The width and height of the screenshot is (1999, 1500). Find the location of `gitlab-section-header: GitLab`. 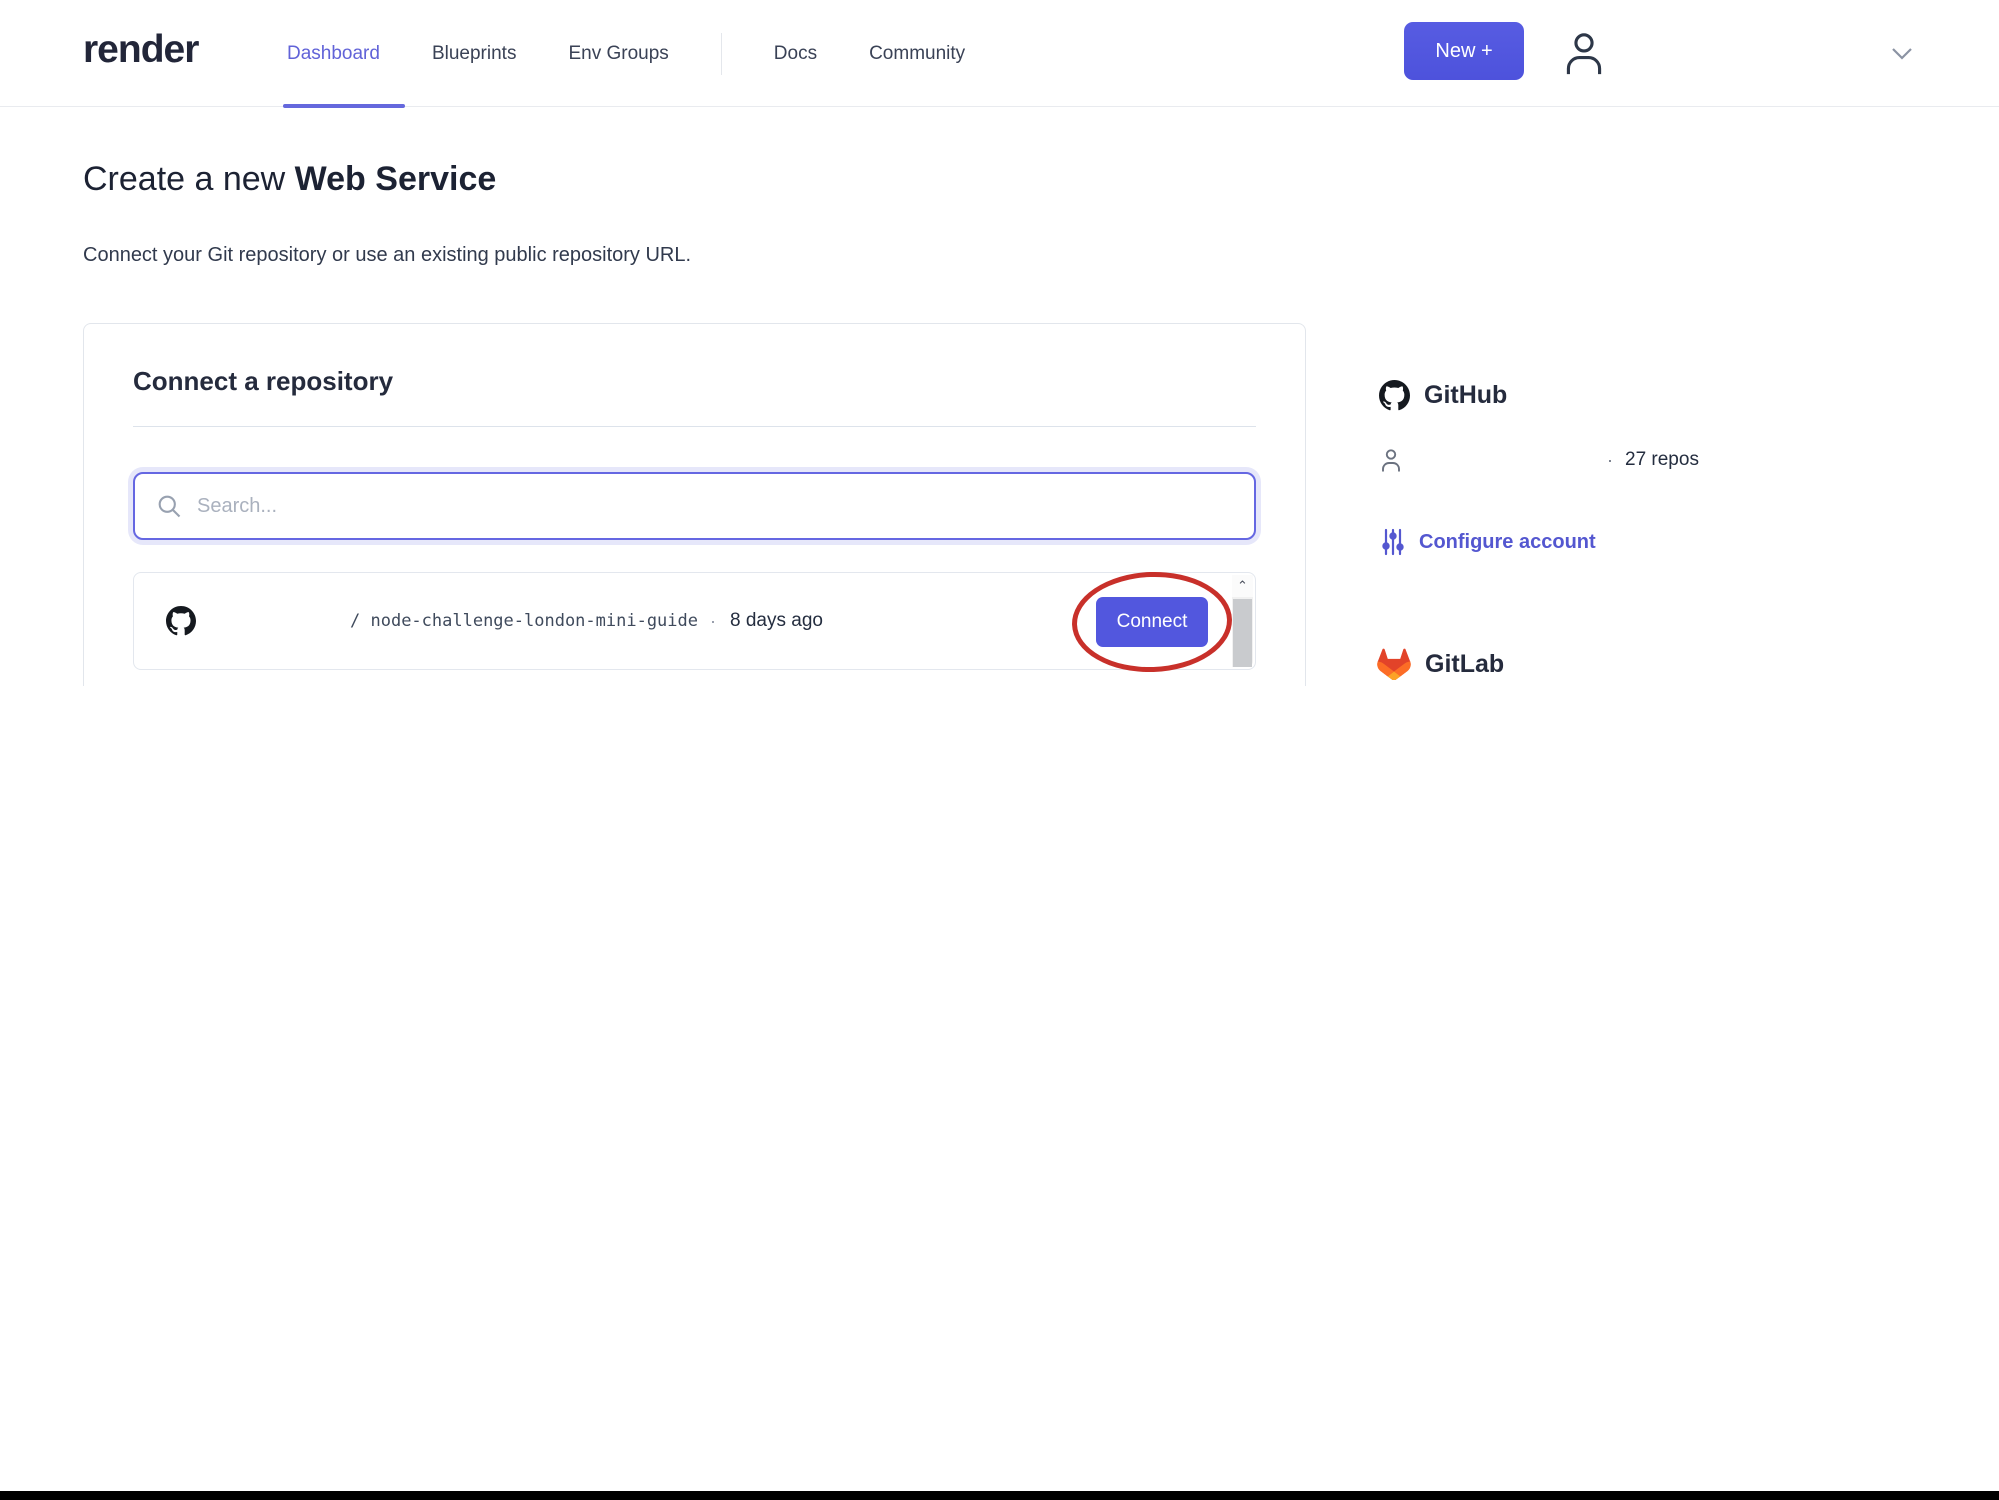

gitlab-section-header: GitLab is located at coordinates (1440, 664).